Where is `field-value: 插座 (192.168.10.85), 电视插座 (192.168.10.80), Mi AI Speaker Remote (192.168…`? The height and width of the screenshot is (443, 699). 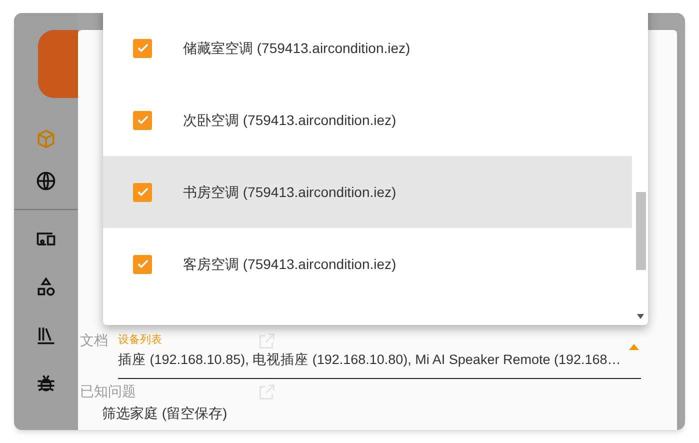
field-value: 插座 (192.168.10.85), 电视插座 (192.168.10.80), Mi AI Speaker Remote (192.168… is located at coordinates (370, 360).